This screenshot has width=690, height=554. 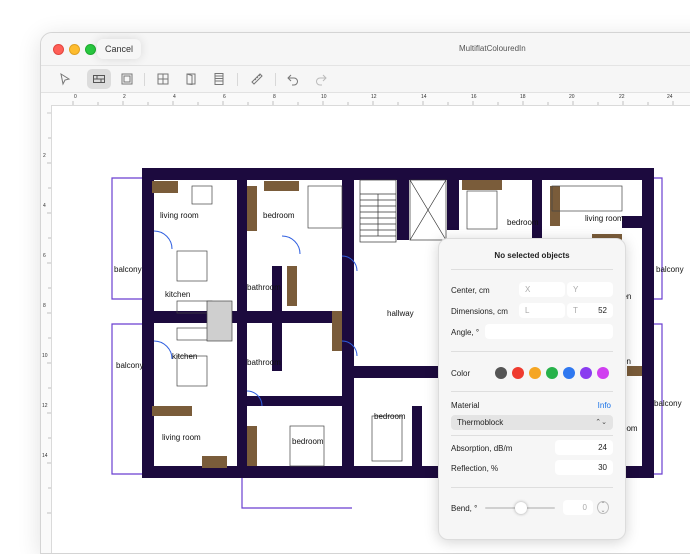 What do you see at coordinates (521, 508) in the screenshot?
I see `bend-slider-thumb` at bounding box center [521, 508].